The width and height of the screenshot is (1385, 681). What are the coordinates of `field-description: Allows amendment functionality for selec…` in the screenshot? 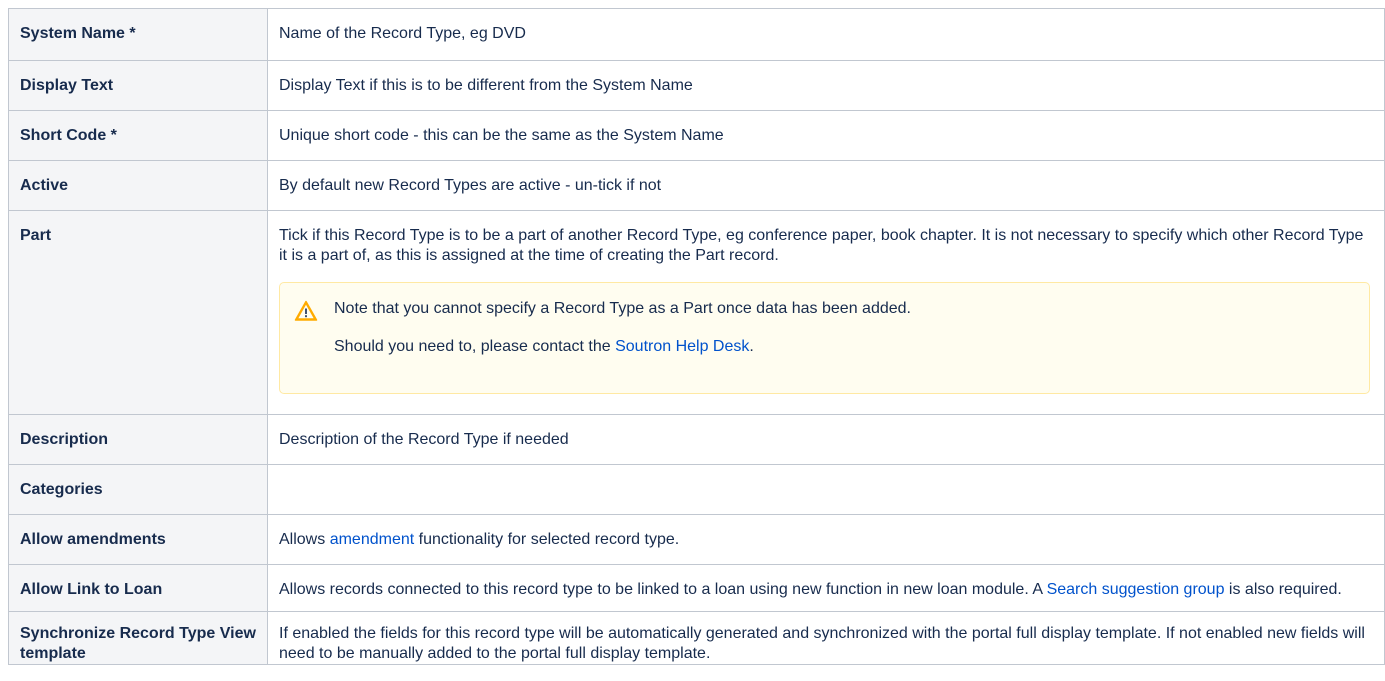 It's located at (826, 539).